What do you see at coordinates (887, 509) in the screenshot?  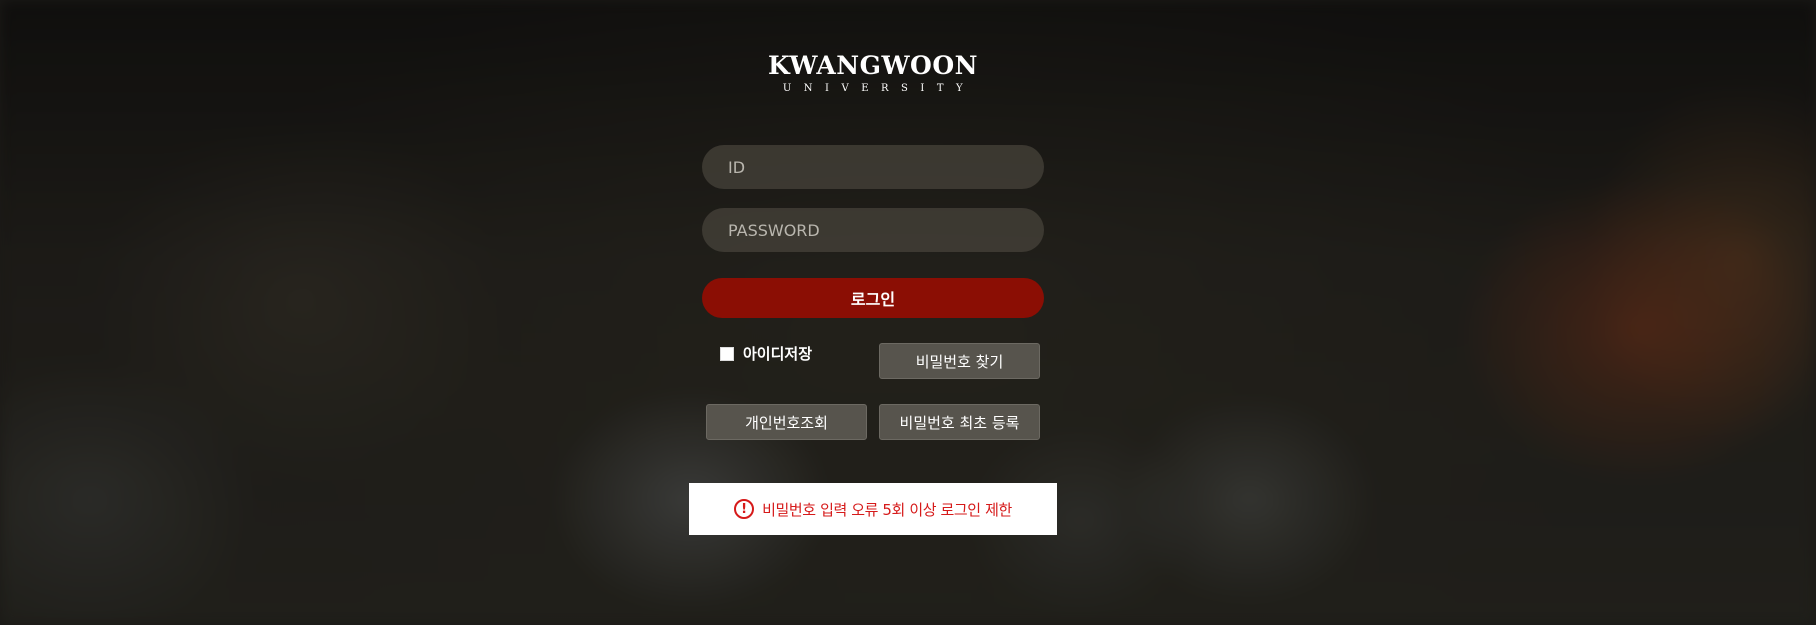 I see `notice-text: 비밀번호 입력 오류 5회 이상 로그인 제한` at bounding box center [887, 509].